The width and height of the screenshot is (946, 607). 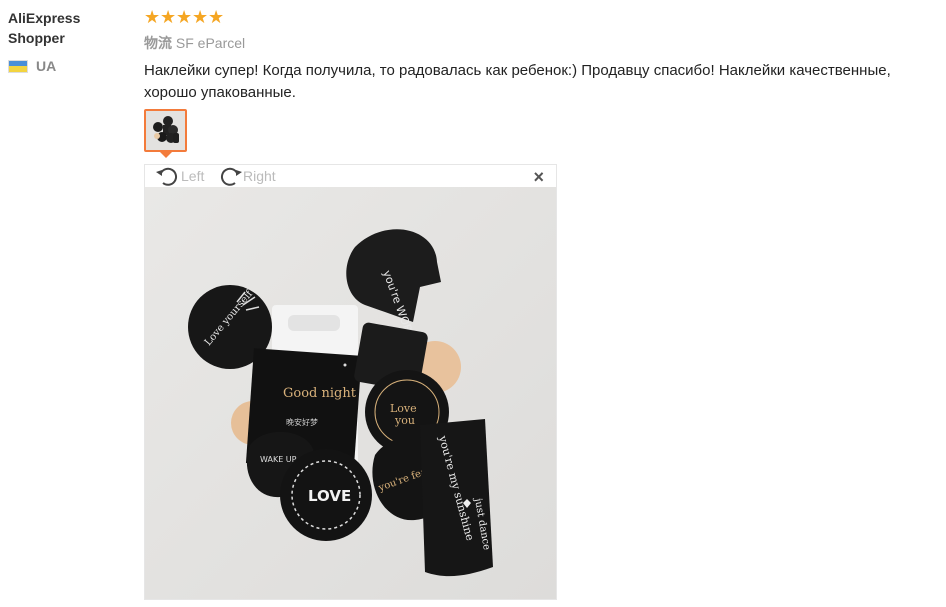 I want to click on shipping-label: 物流, so click(x=158, y=43).